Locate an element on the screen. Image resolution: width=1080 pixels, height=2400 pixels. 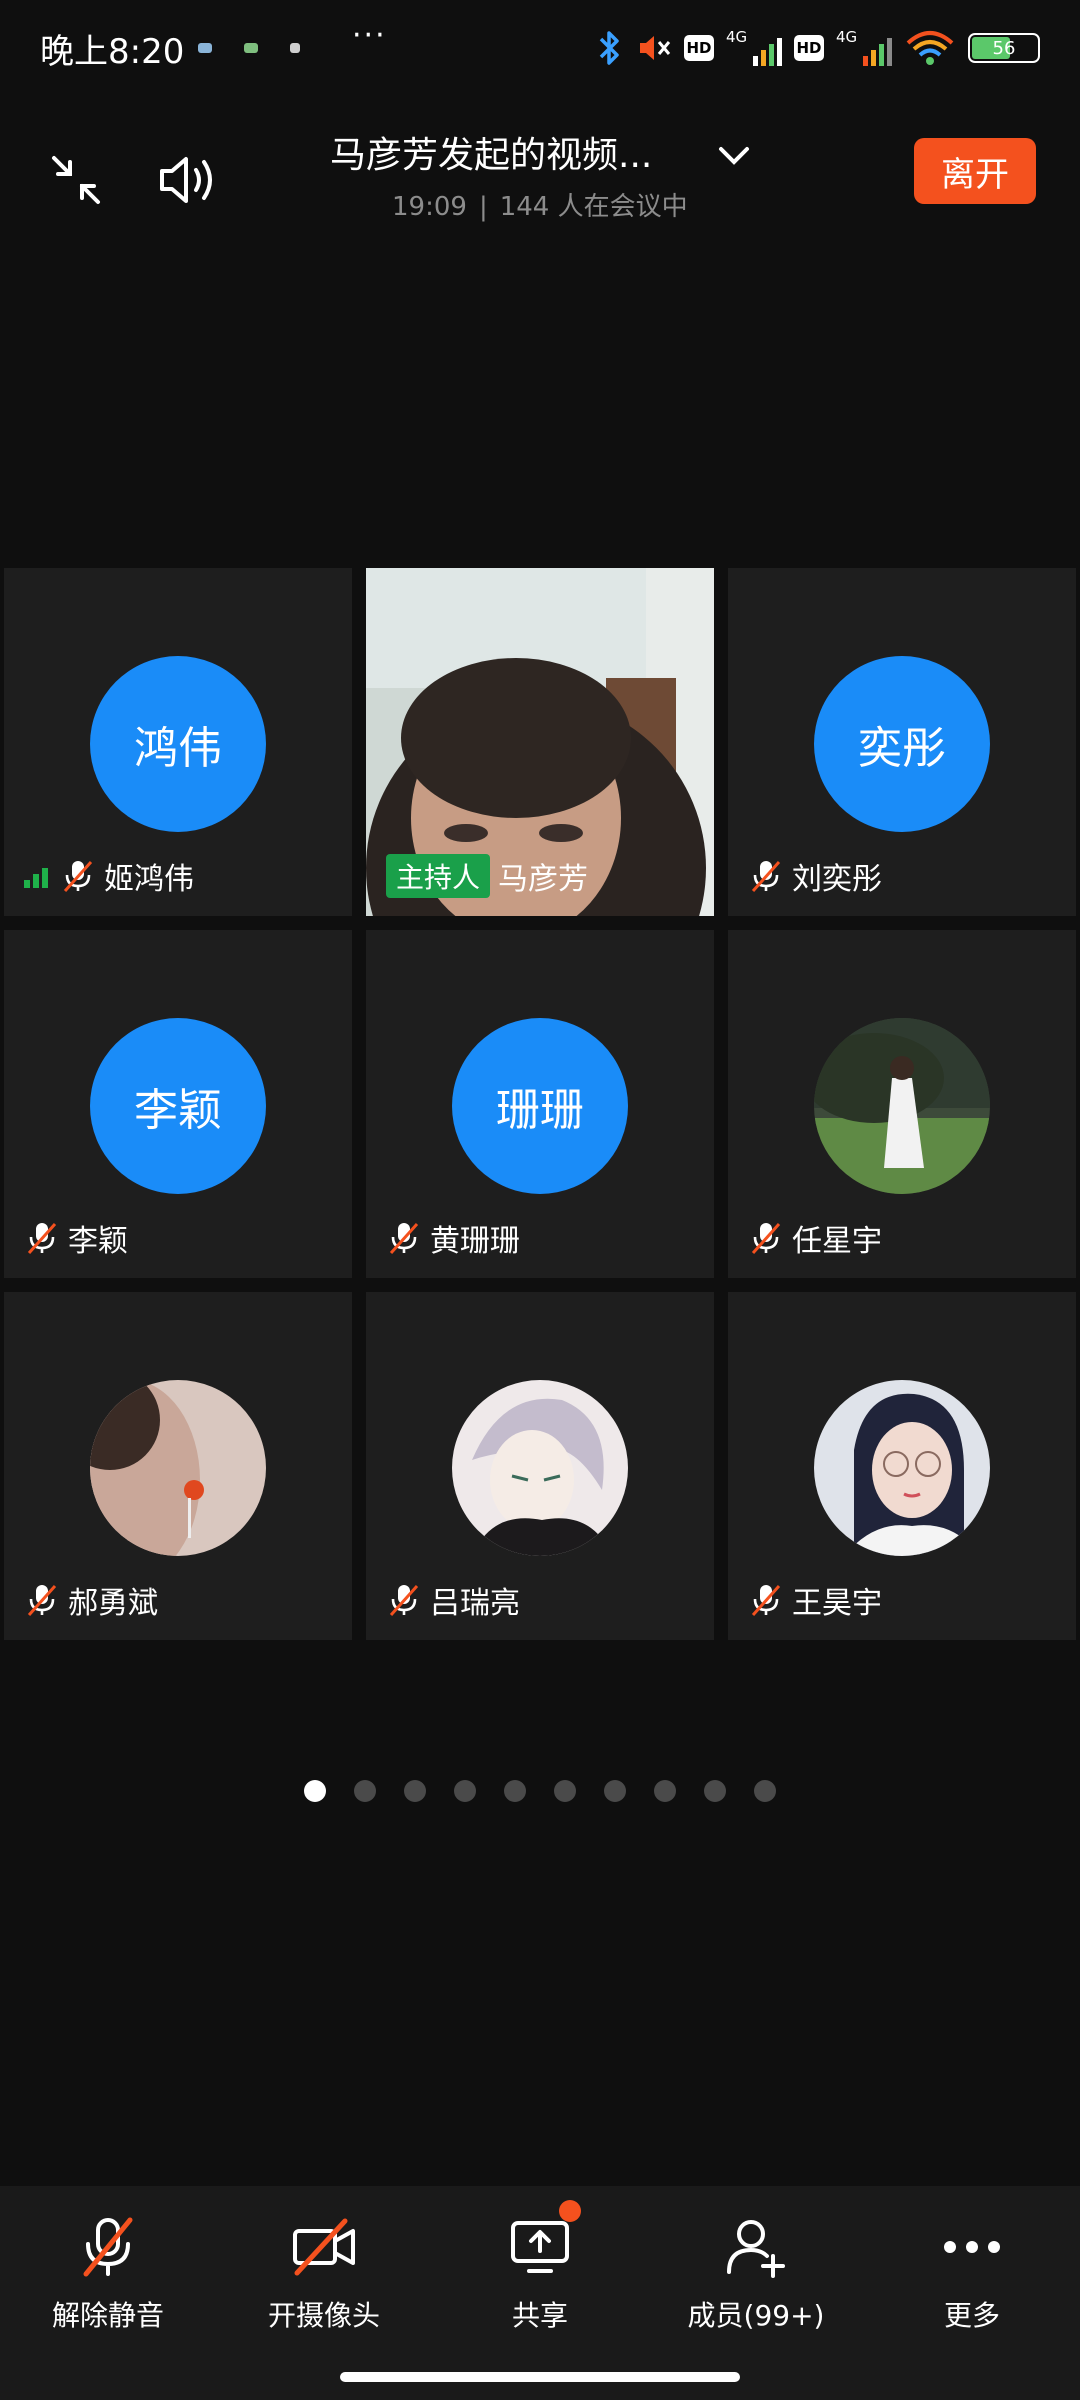
bottom-toolbar: 解除静音 开摄像头 共享 成员(99+) 更多 is located at coordinates (540, 2293).